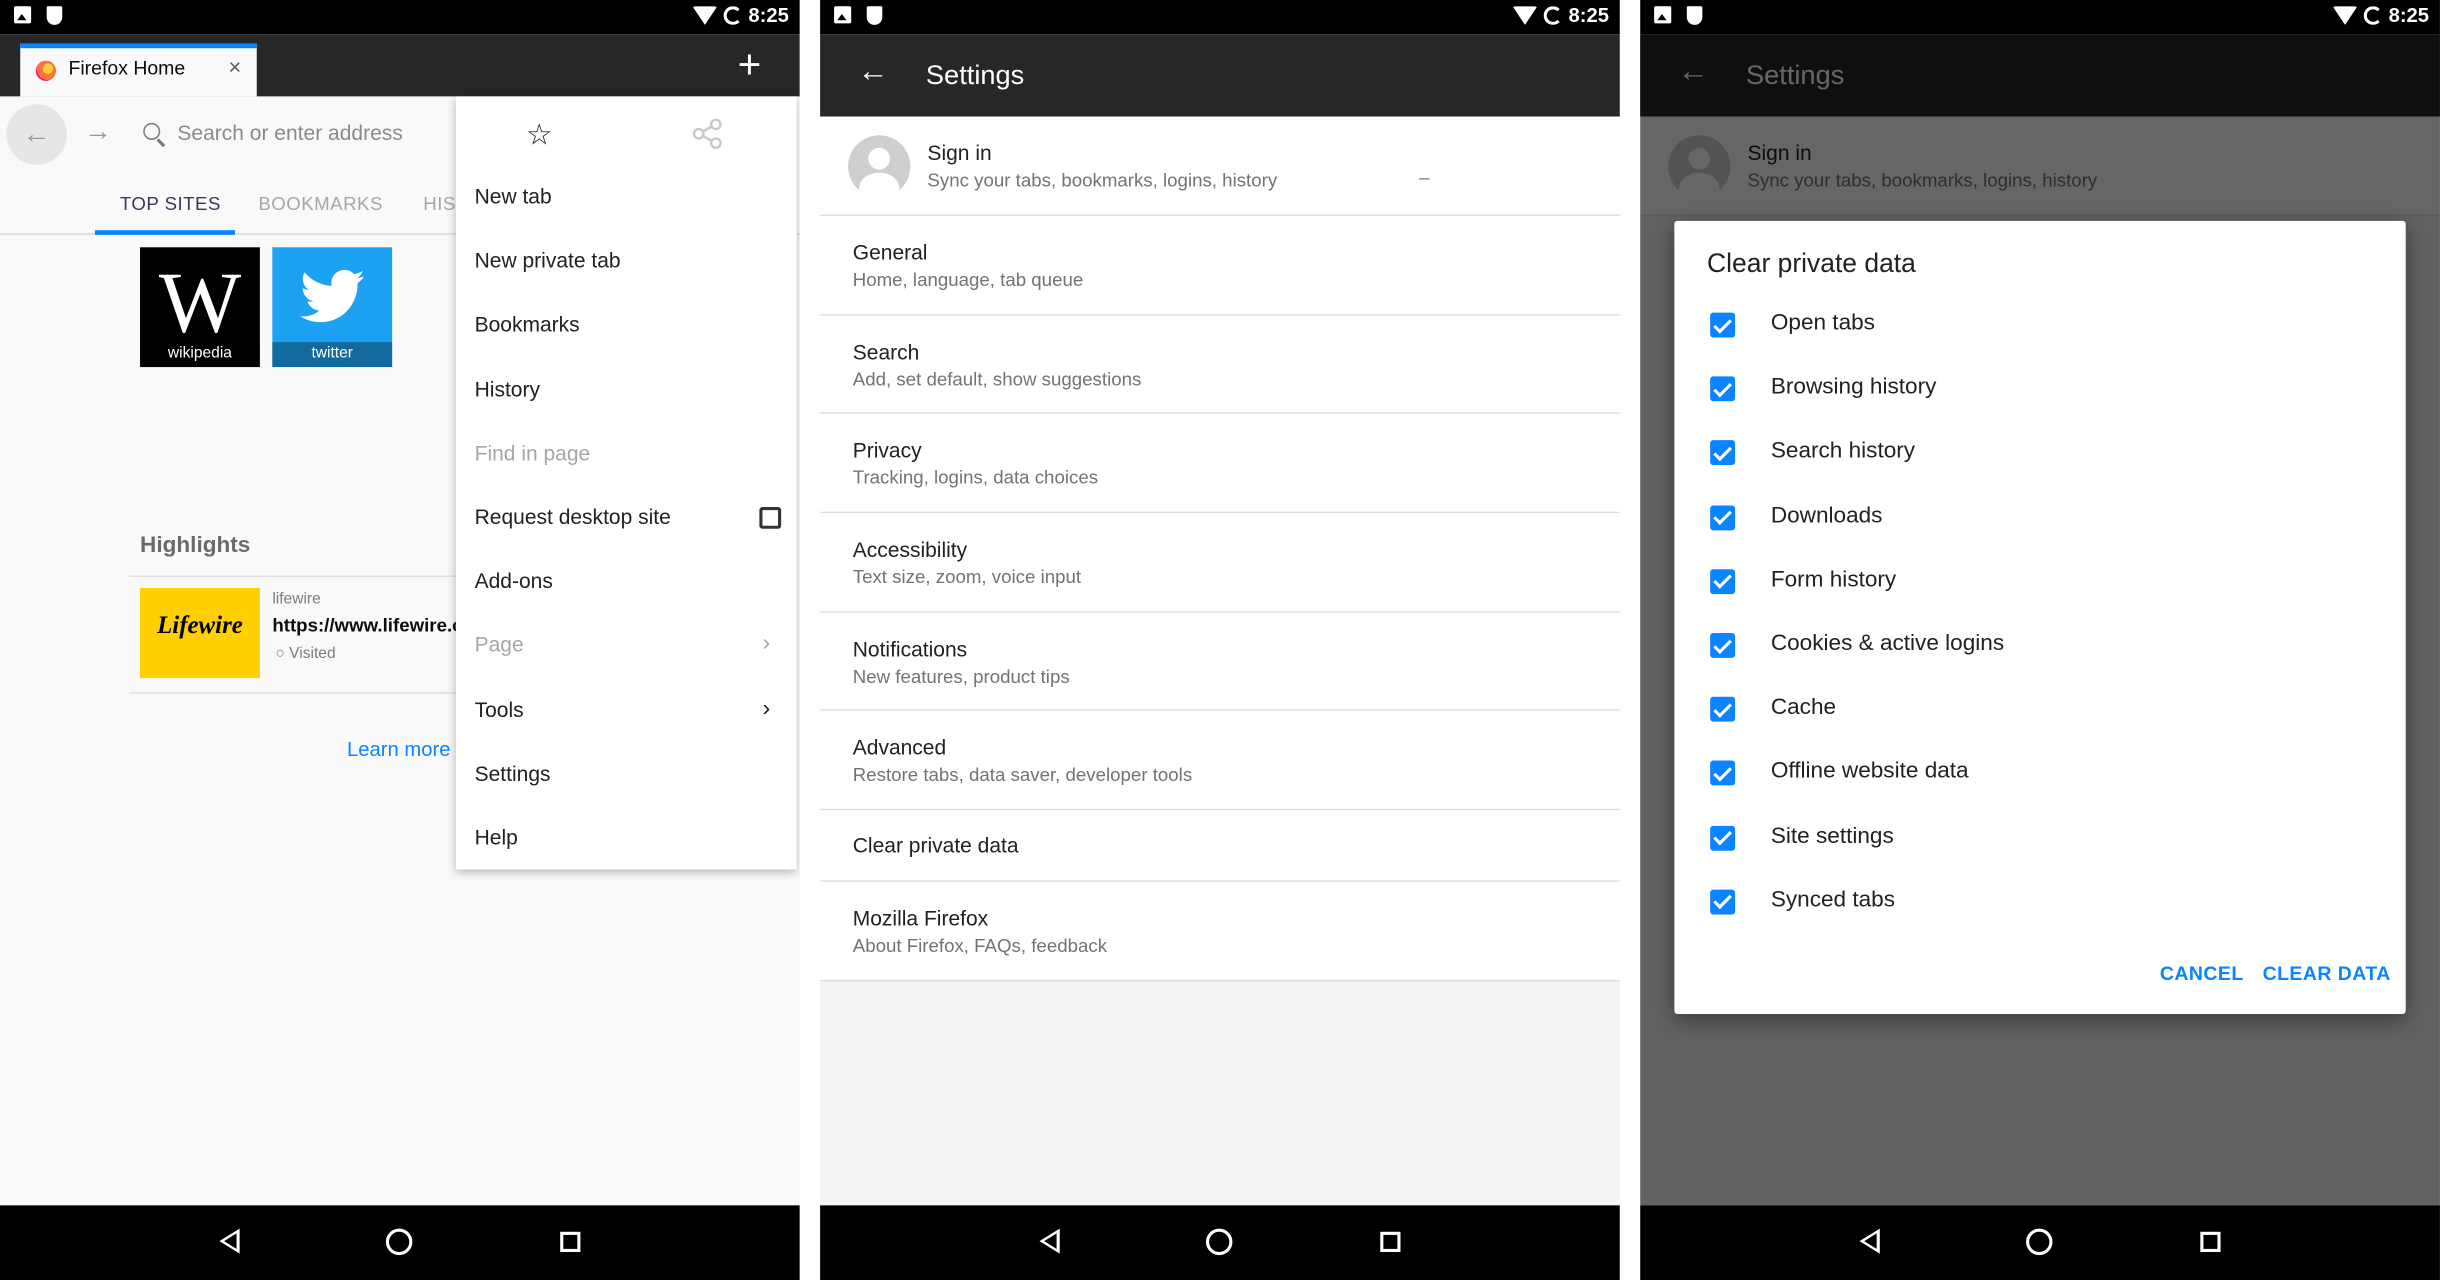 This screenshot has height=1280, width=2440. What do you see at coordinates (887, 451) in the screenshot?
I see `settings-row-title: Privacy` at bounding box center [887, 451].